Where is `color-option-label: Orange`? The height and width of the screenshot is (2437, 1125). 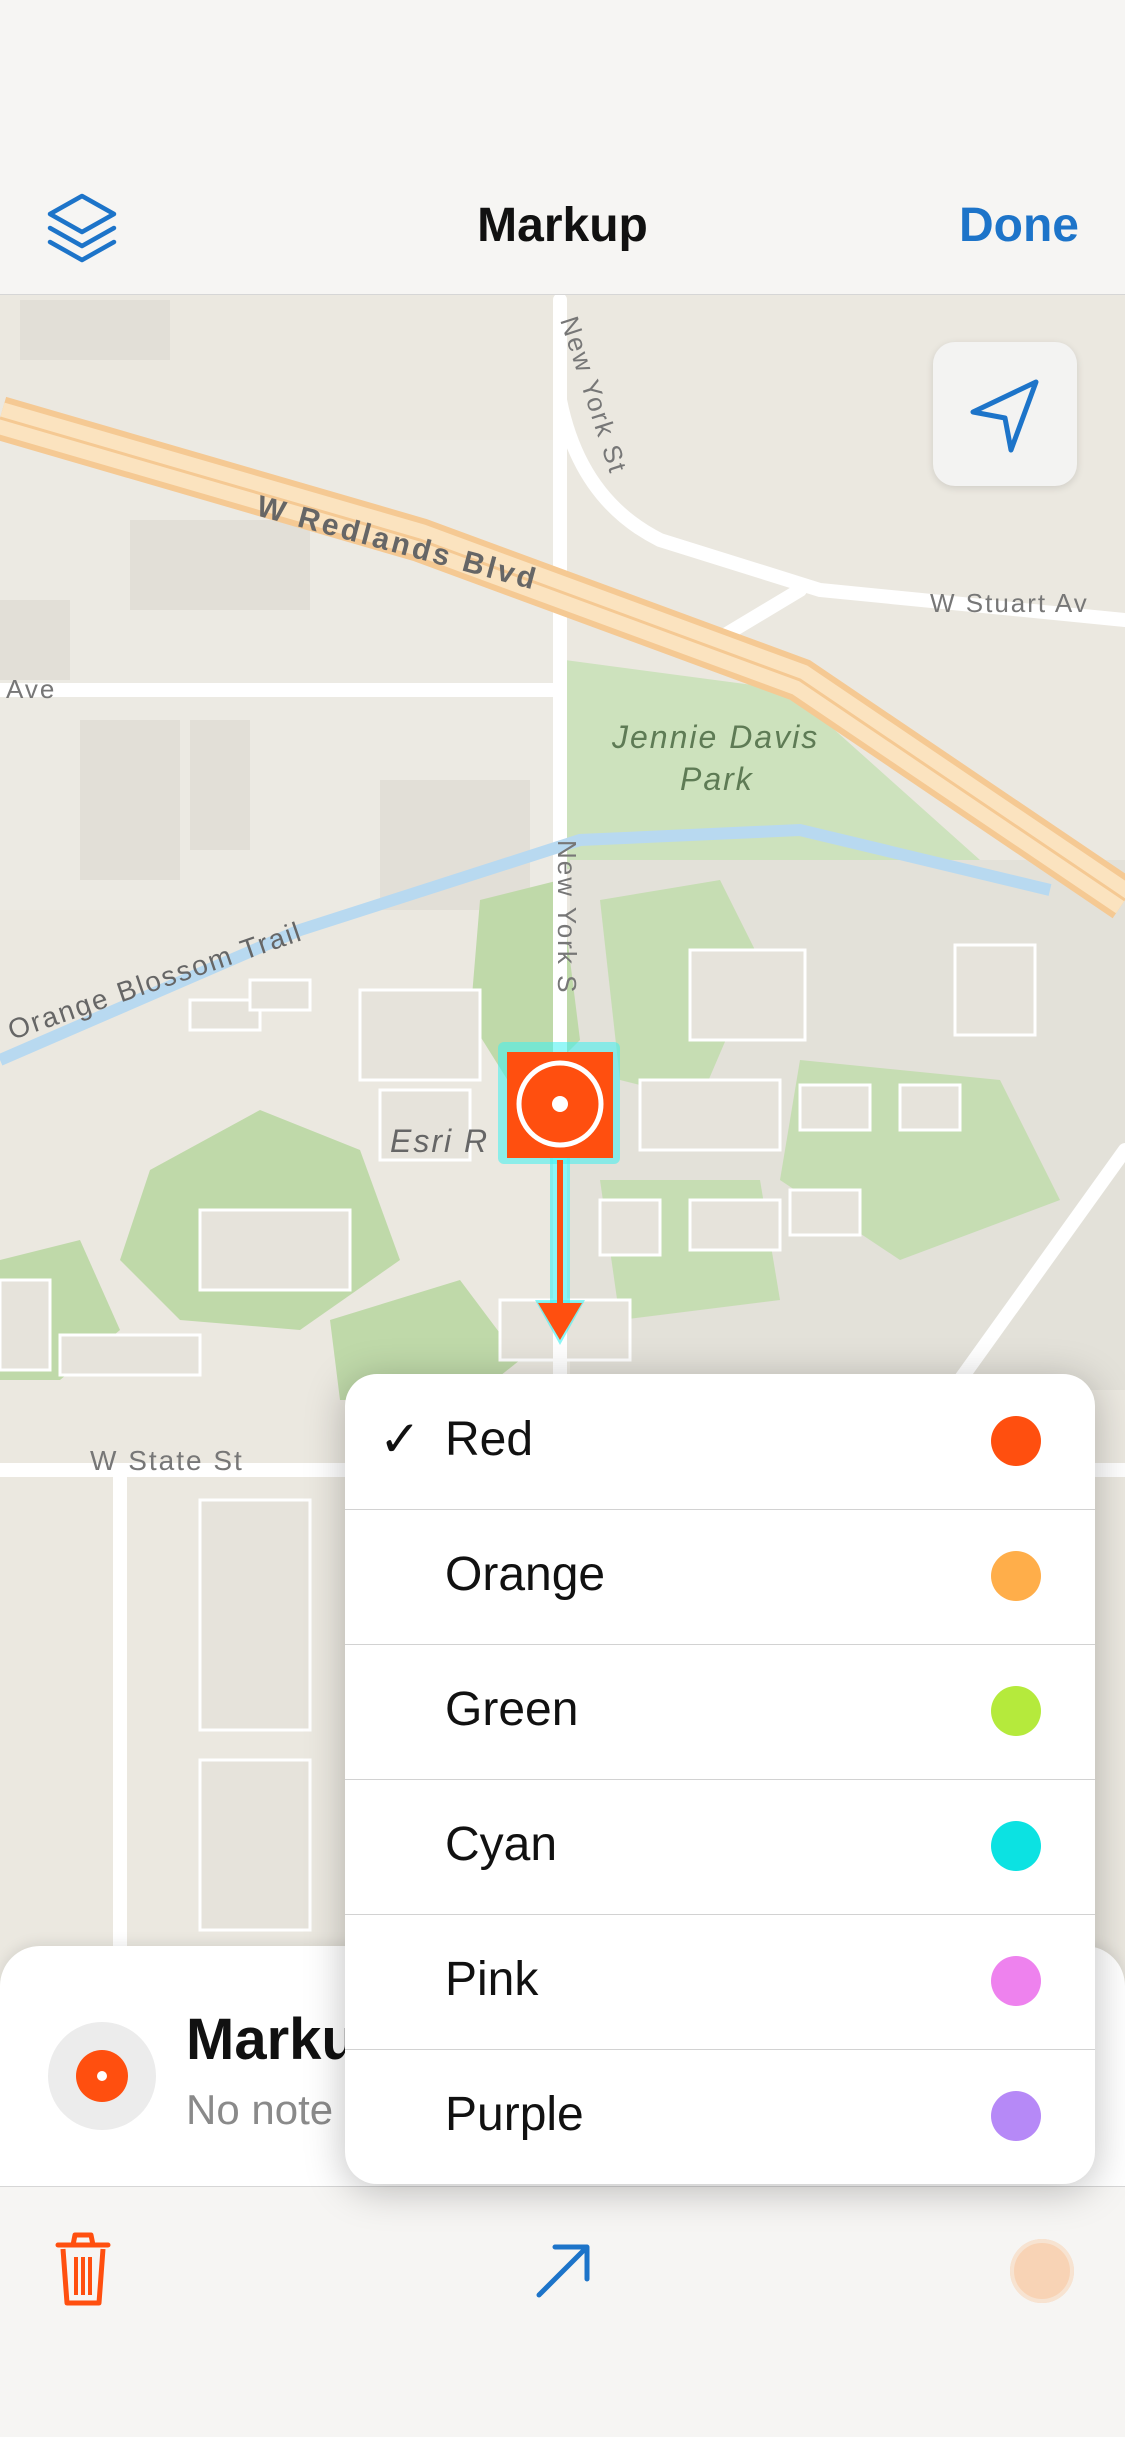 color-option-label: Orange is located at coordinates (525, 1574).